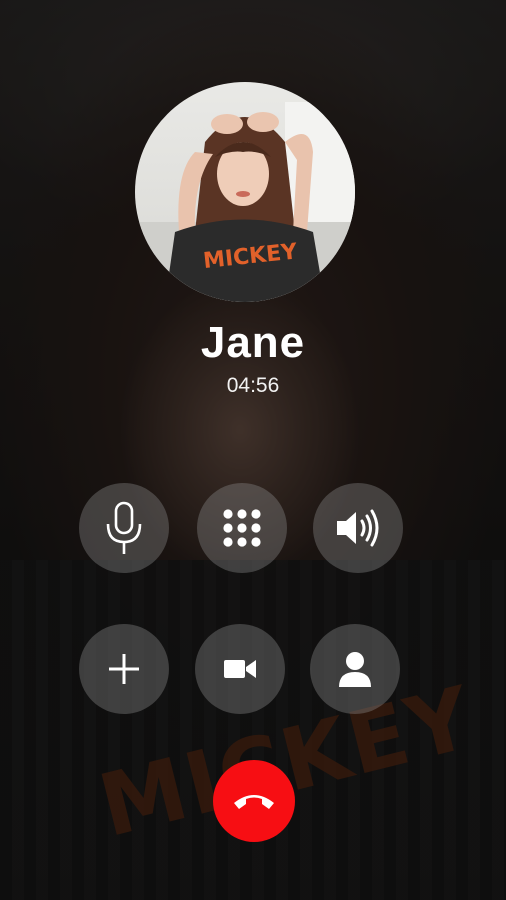 This screenshot has height=900, width=506. I want to click on mute-button, so click(124, 528).